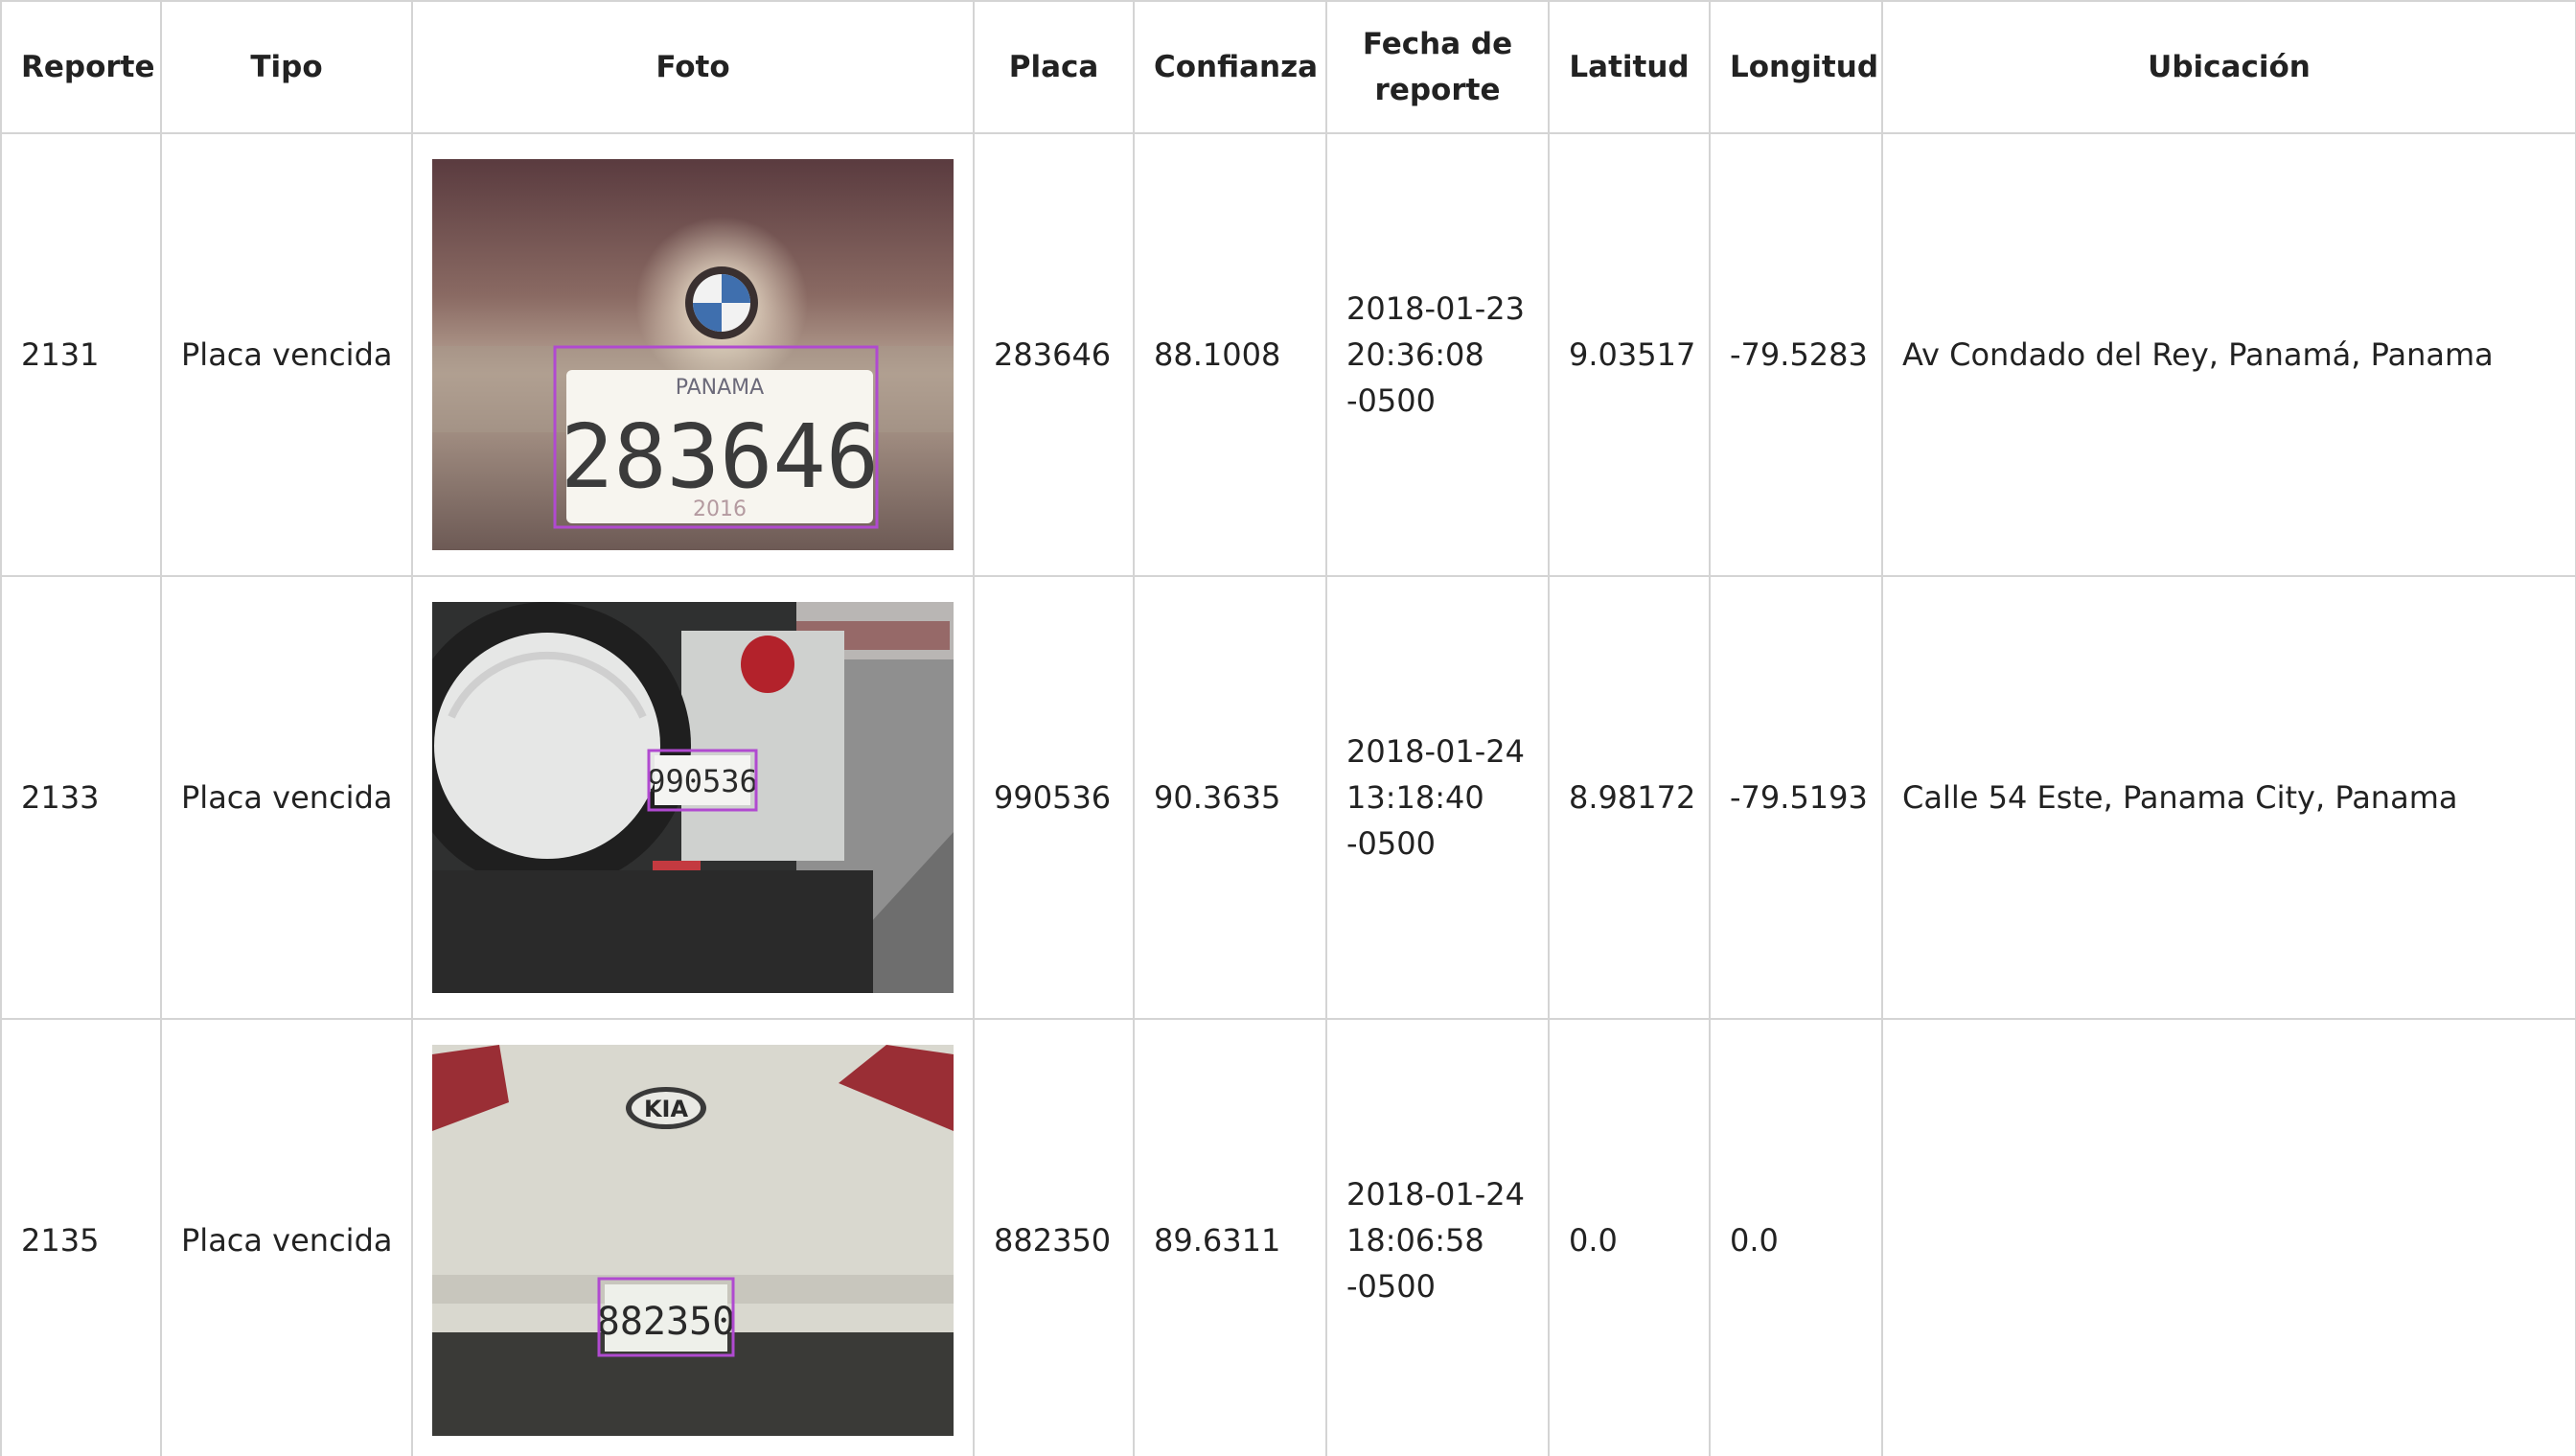  What do you see at coordinates (1629, 67) in the screenshot?
I see `header-latitud: Latitud` at bounding box center [1629, 67].